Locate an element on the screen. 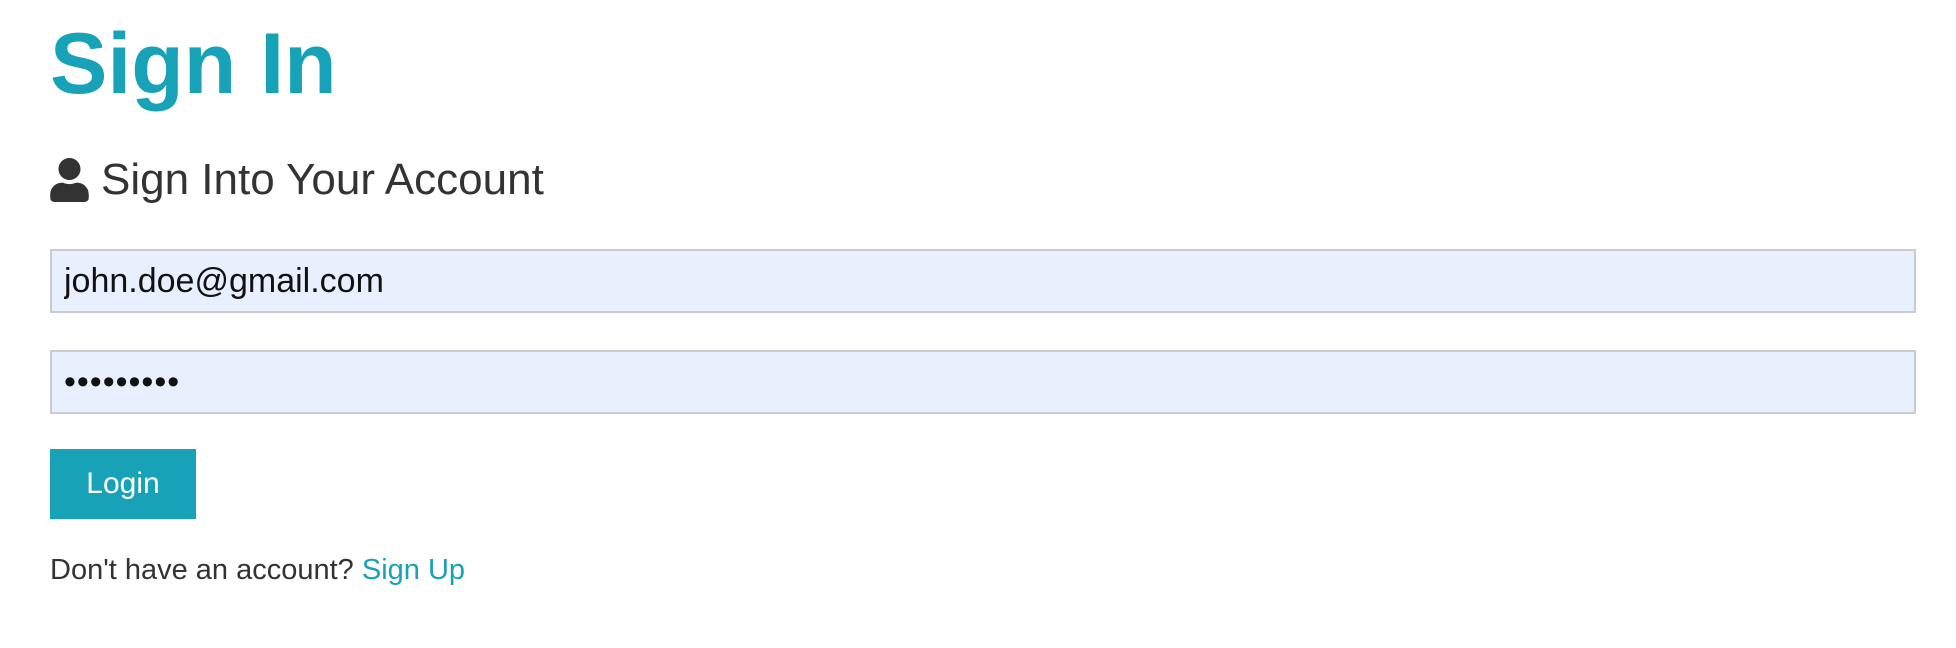 The height and width of the screenshot is (648, 1956). subtitle-text: Sign Into Your Account is located at coordinates (322, 179).